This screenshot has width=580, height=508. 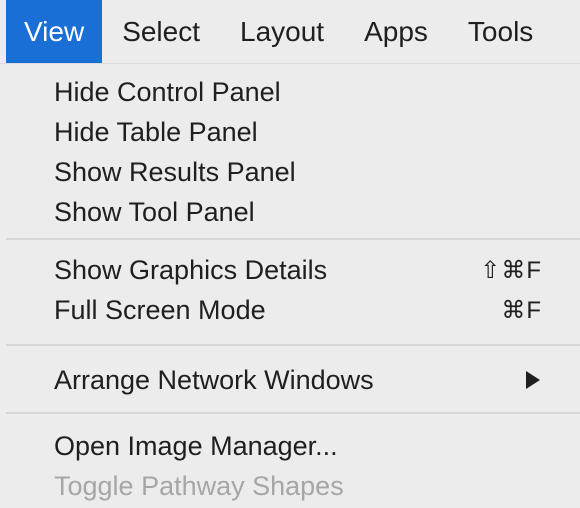 What do you see at coordinates (282, 31) in the screenshot?
I see `menu-layout: Layout` at bounding box center [282, 31].